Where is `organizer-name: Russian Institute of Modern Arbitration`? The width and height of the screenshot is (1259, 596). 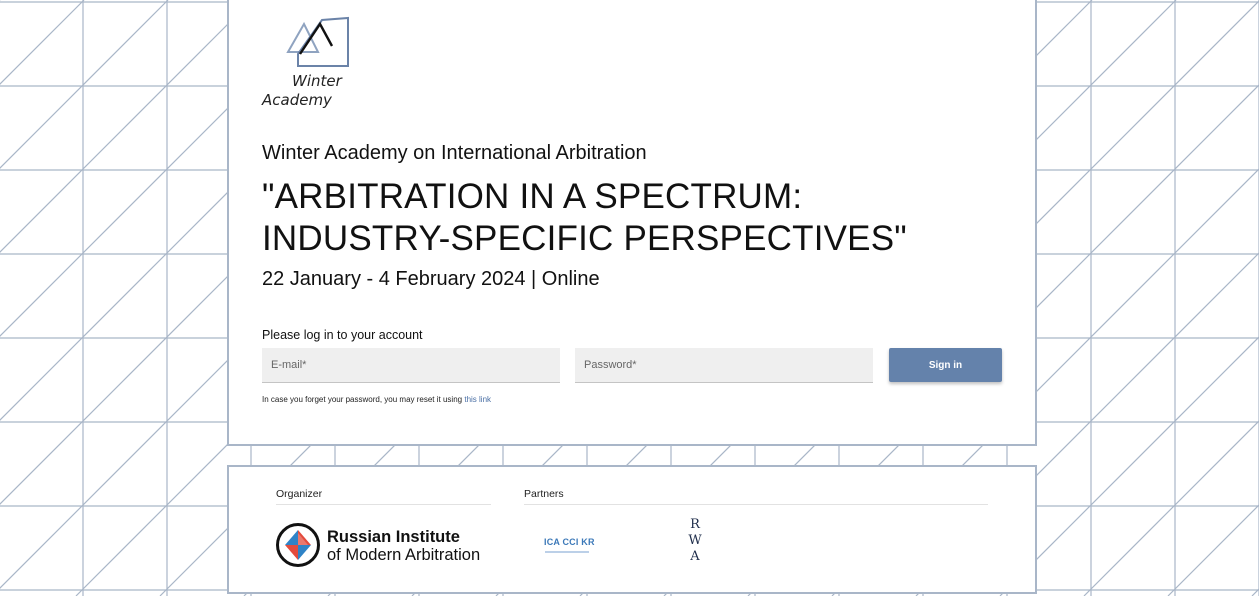 organizer-name: Russian Institute of Modern Arbitration is located at coordinates (403, 546).